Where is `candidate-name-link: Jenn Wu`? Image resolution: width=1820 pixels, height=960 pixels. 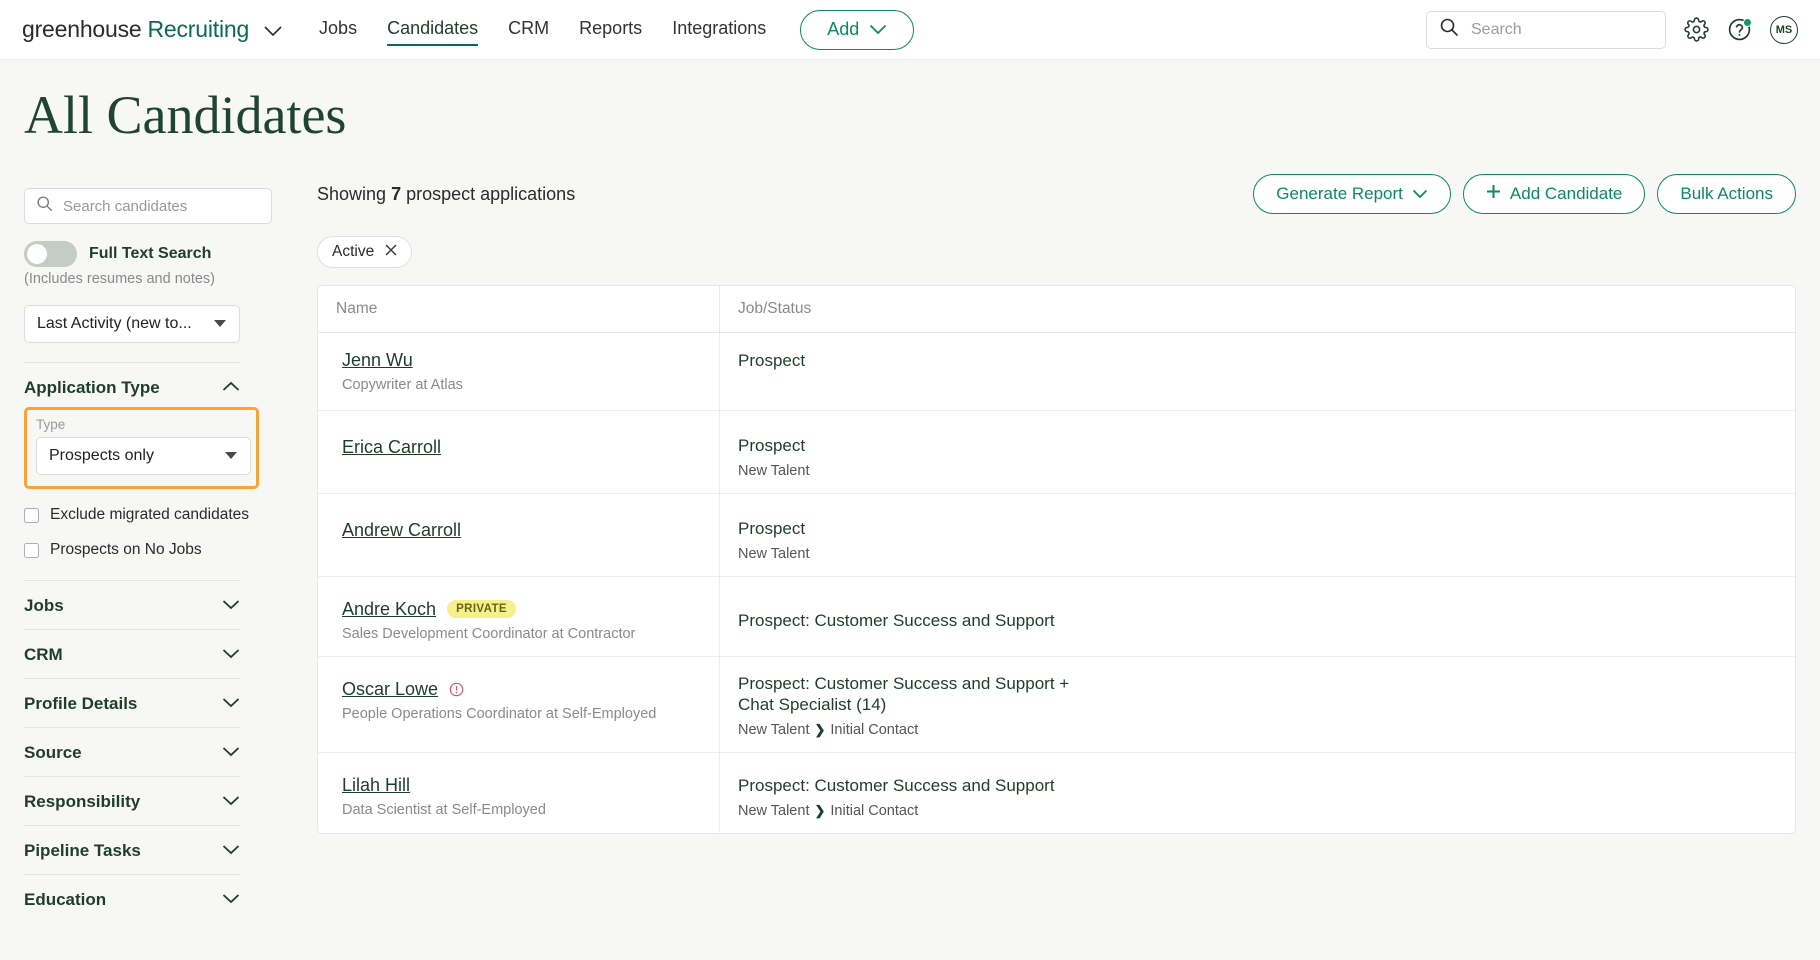
candidate-name-link: Jenn Wu is located at coordinates (377, 360).